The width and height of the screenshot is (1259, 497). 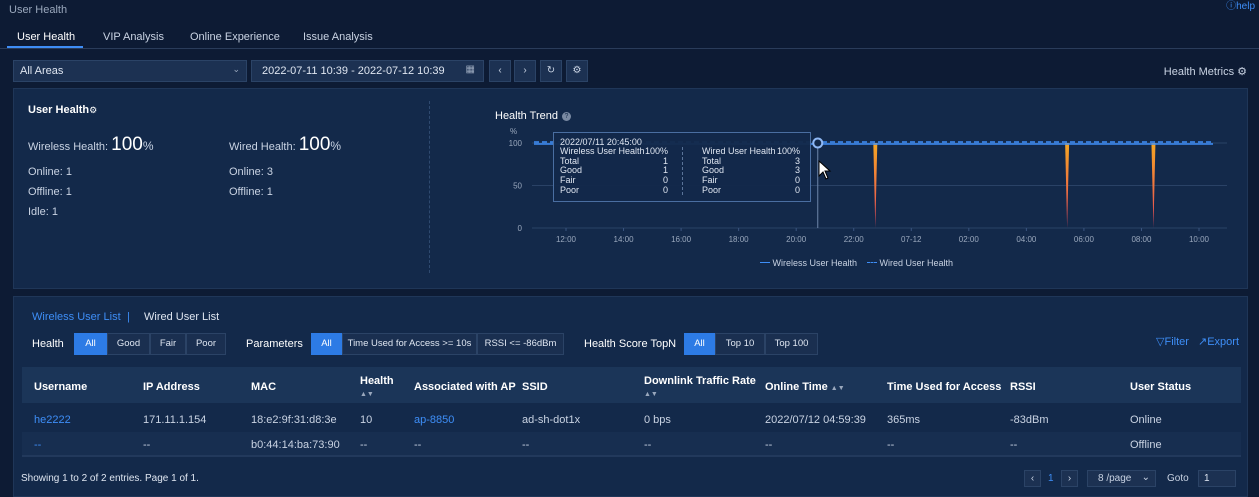 What do you see at coordinates (1146, 420) in the screenshot?
I see `cell-status: Online` at bounding box center [1146, 420].